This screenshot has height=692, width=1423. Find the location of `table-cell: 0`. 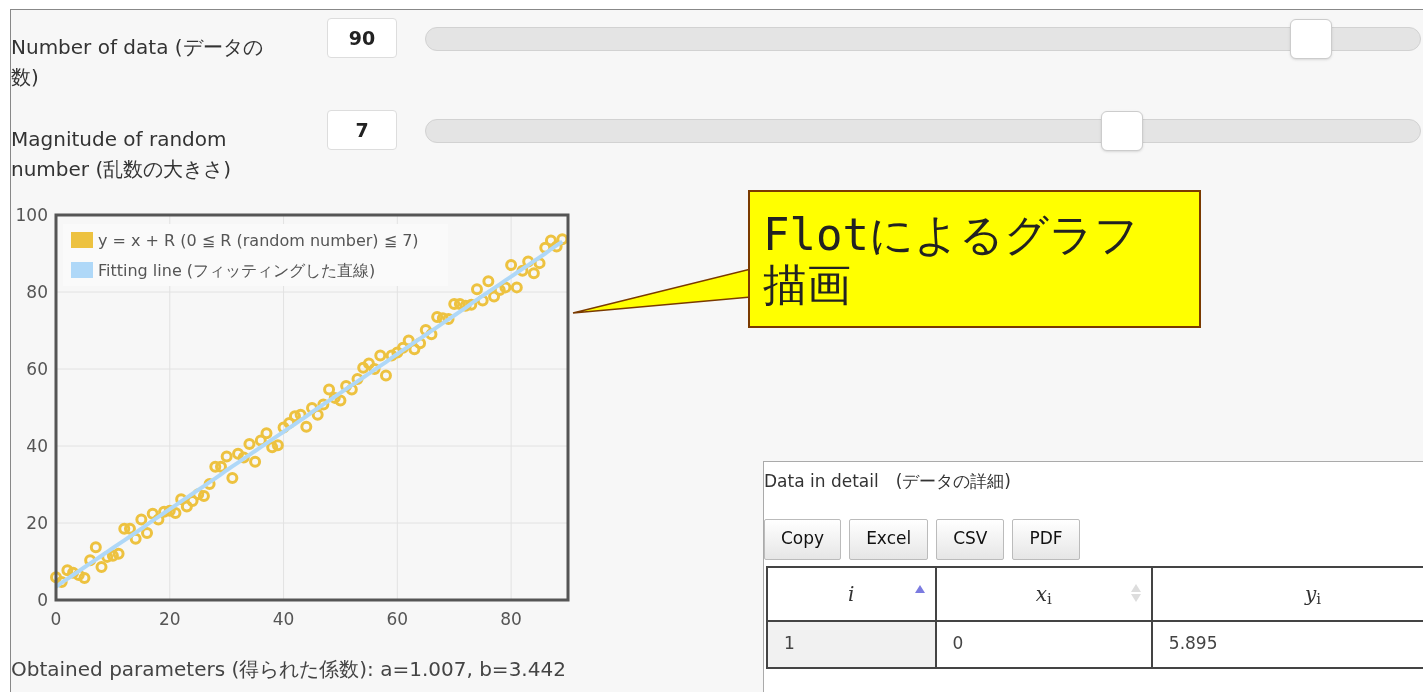

table-cell: 0 is located at coordinates (1043, 644).